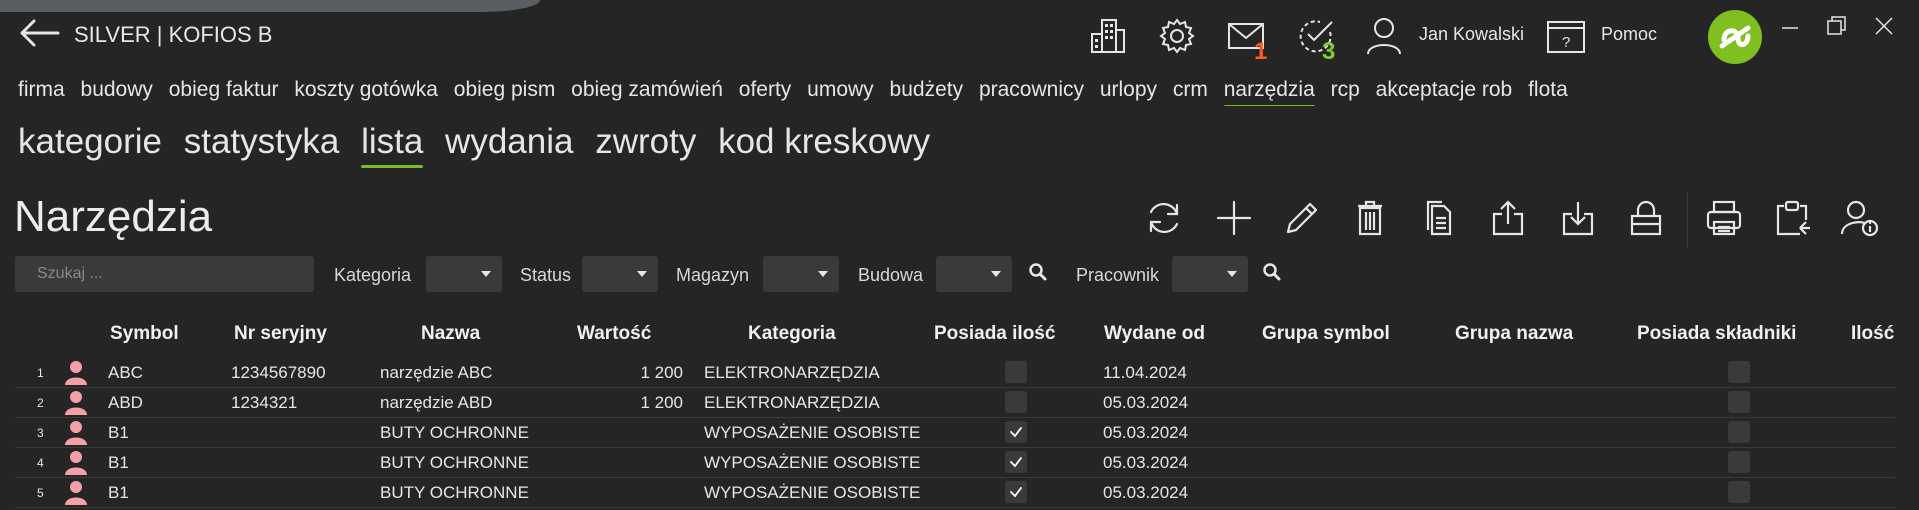 The width and height of the screenshot is (1919, 510). Describe the element at coordinates (505, 90) in the screenshot. I see `module-obieg-pism: obieg pism` at that location.